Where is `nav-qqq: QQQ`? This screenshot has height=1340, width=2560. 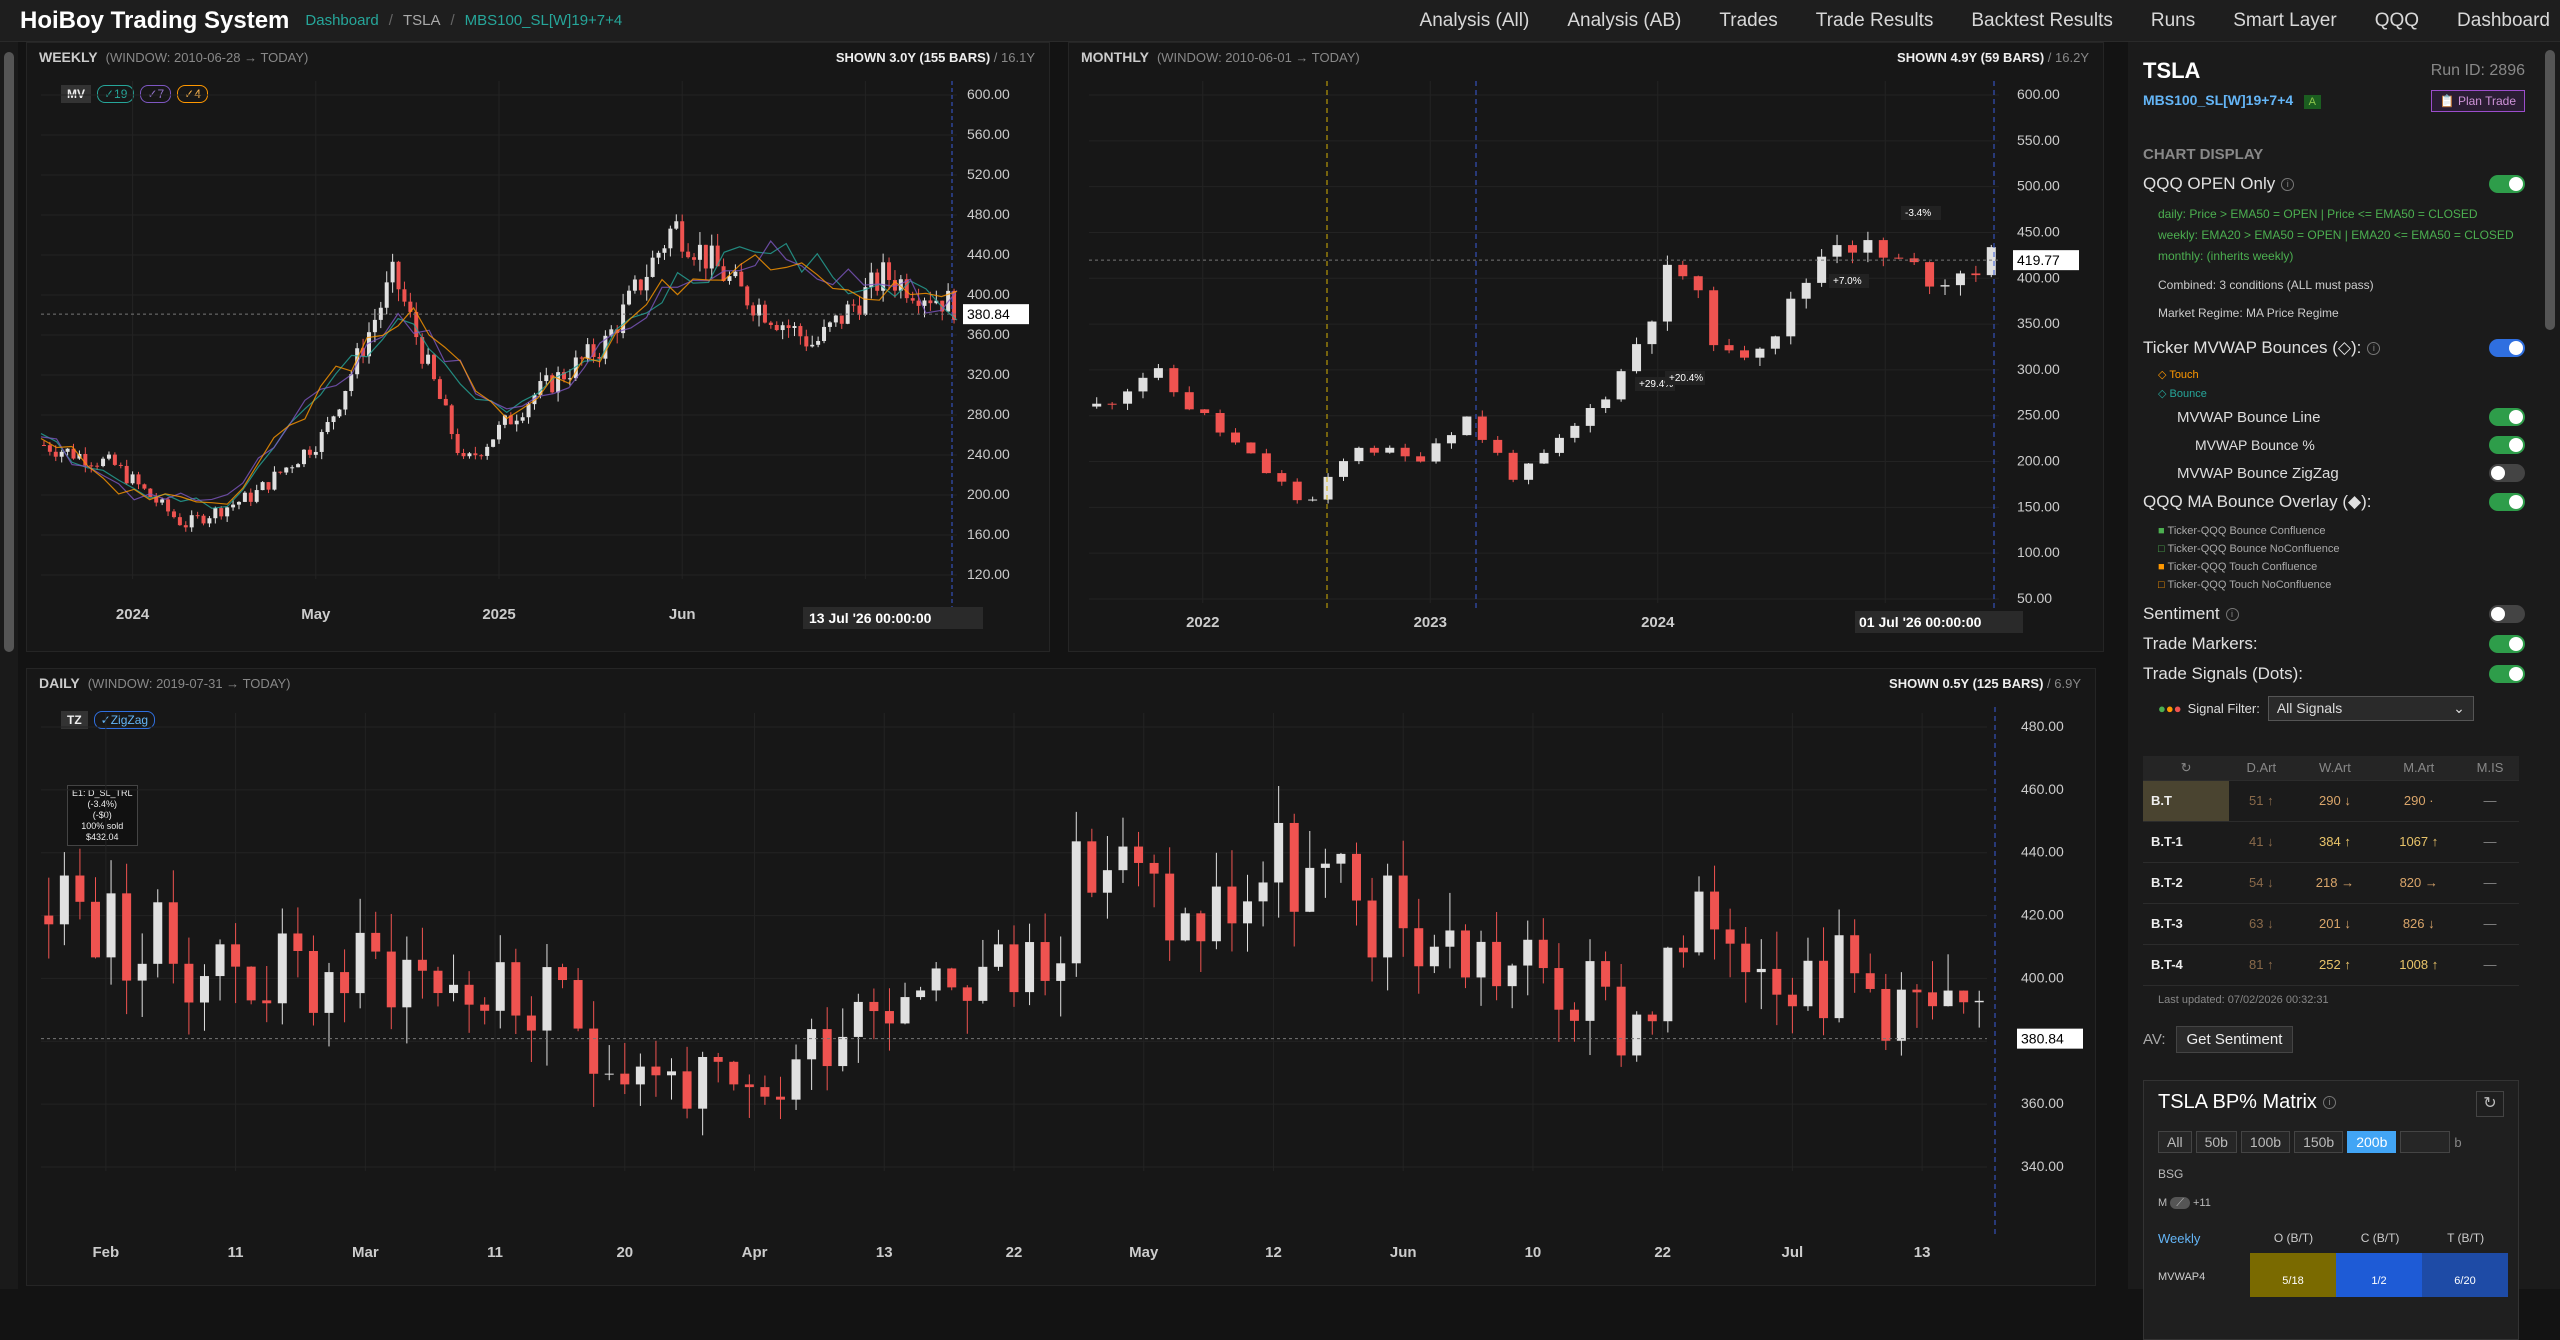 nav-qqq: QQQ is located at coordinates (2397, 21).